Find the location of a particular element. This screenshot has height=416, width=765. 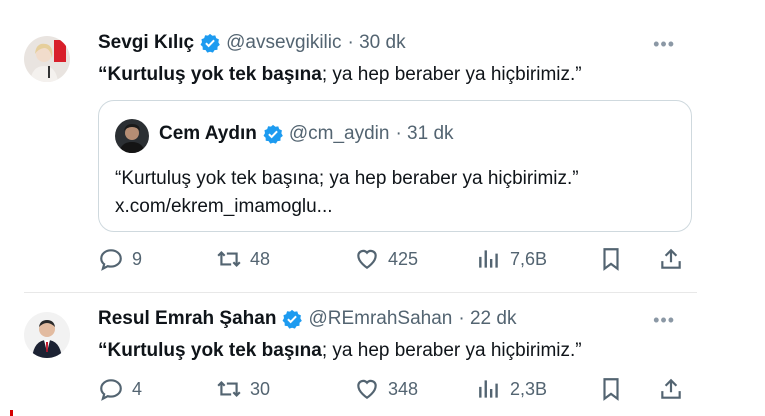

timestamp: · 30 dk is located at coordinates (376, 43).